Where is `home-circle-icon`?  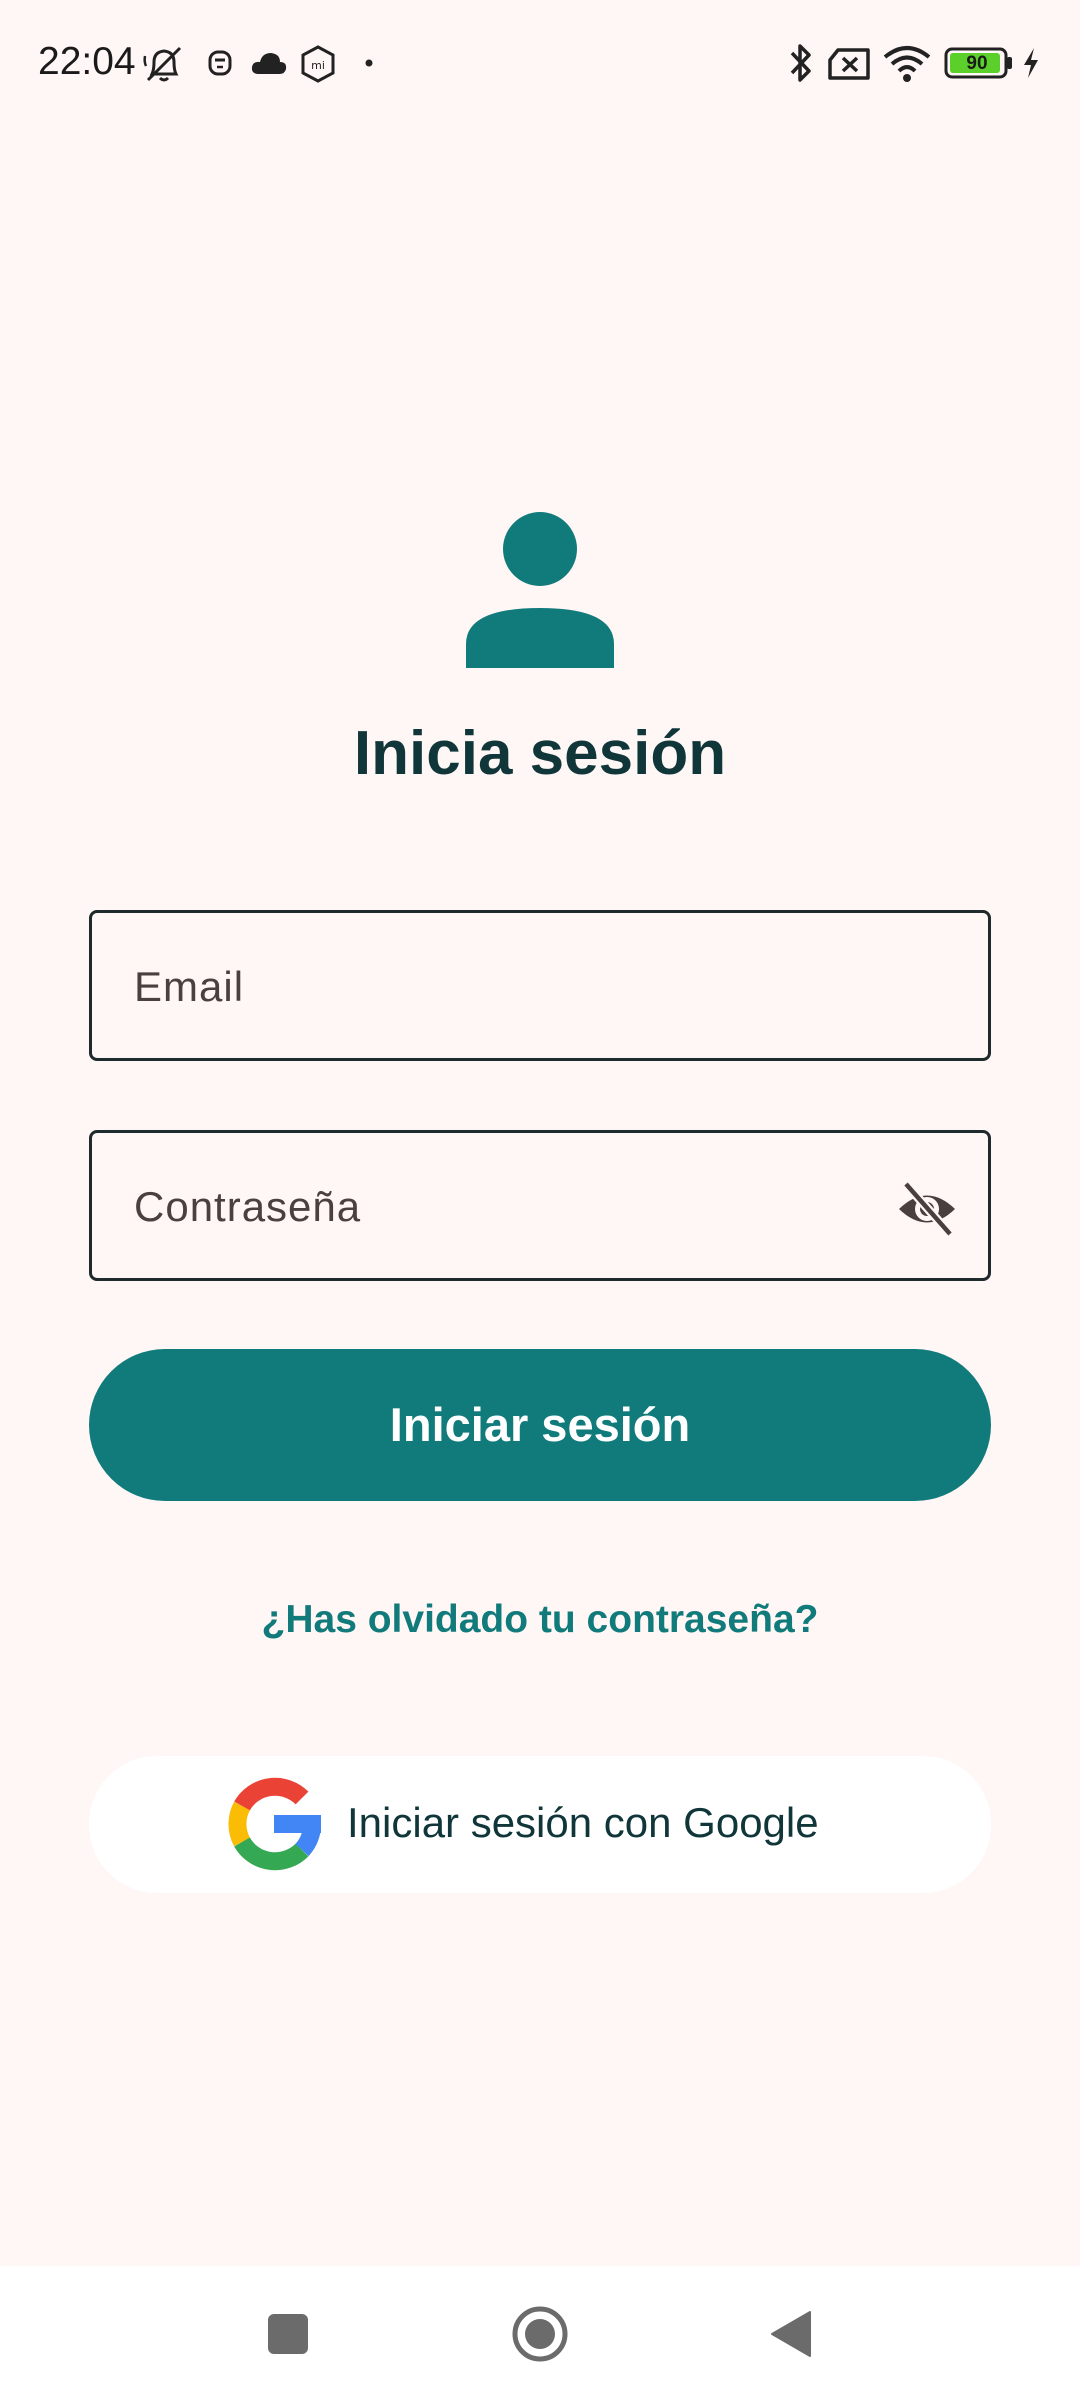 home-circle-icon is located at coordinates (540, 2334).